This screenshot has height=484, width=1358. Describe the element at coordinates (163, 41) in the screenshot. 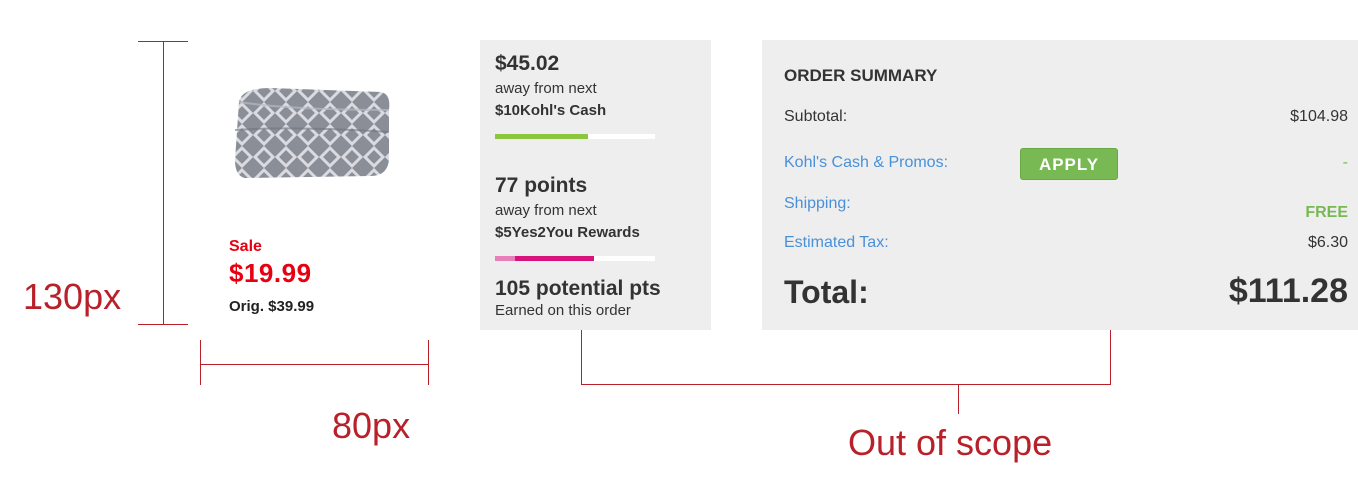

I see `height-dimension-top-tick` at that location.